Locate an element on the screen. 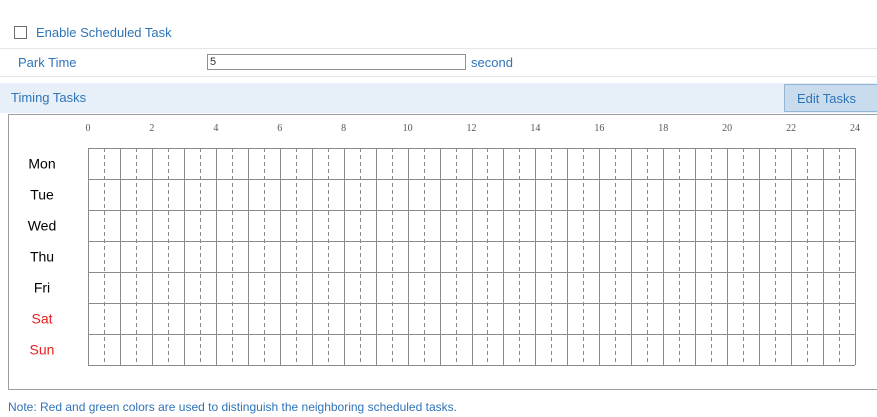 The image size is (877, 417). enable-scheduled-task-row: Enable Scheduled Task is located at coordinates (91, 32).